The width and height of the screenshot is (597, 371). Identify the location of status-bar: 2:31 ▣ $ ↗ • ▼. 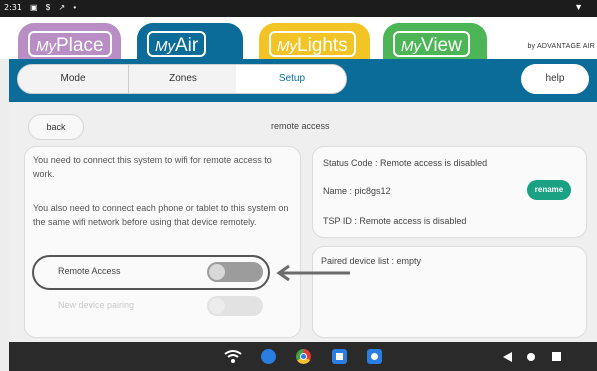
(298, 8).